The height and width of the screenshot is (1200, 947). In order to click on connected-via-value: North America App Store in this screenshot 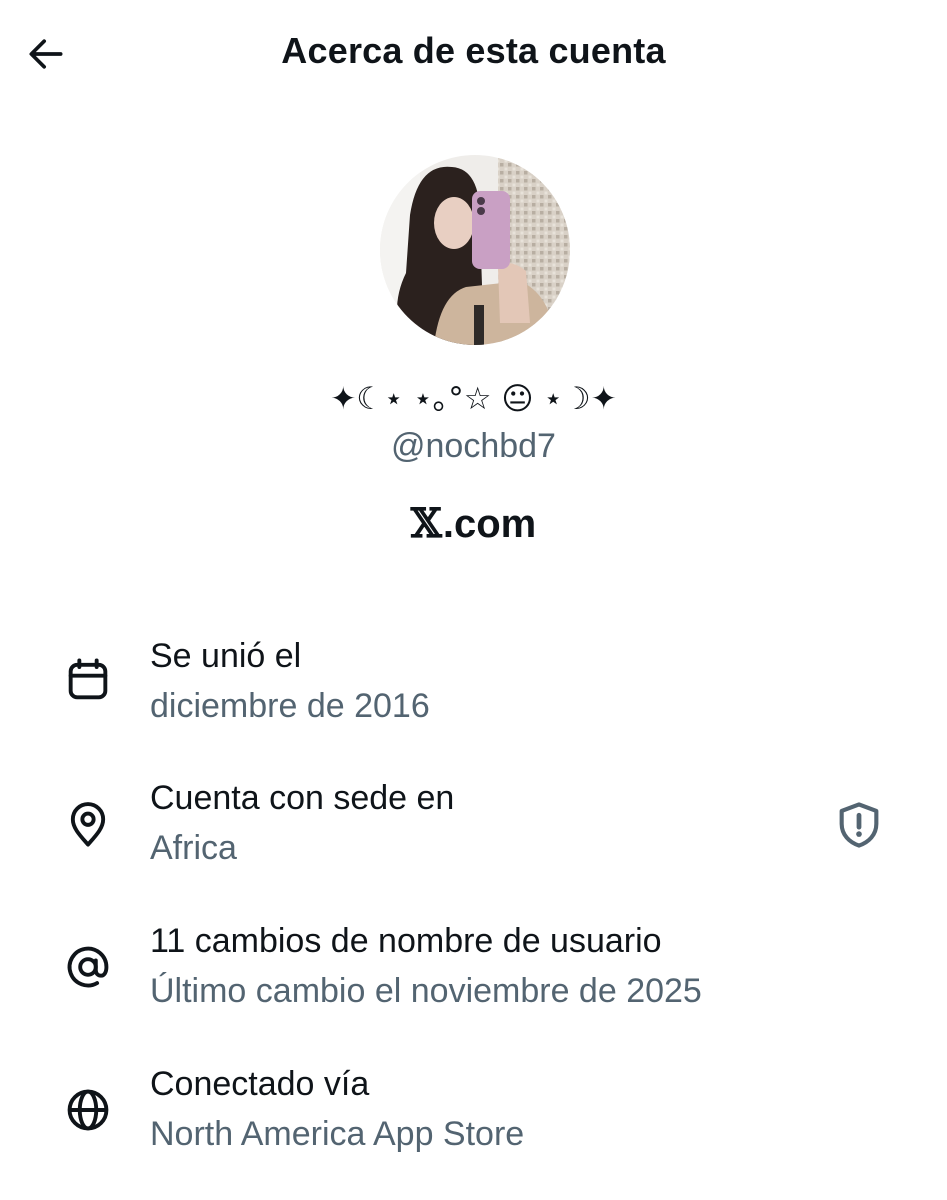, I will do `click(337, 1134)`.